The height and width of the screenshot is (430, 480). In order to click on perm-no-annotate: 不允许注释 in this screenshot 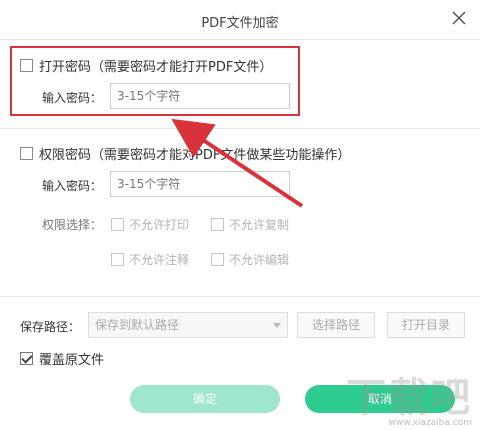, I will do `click(150, 259)`.